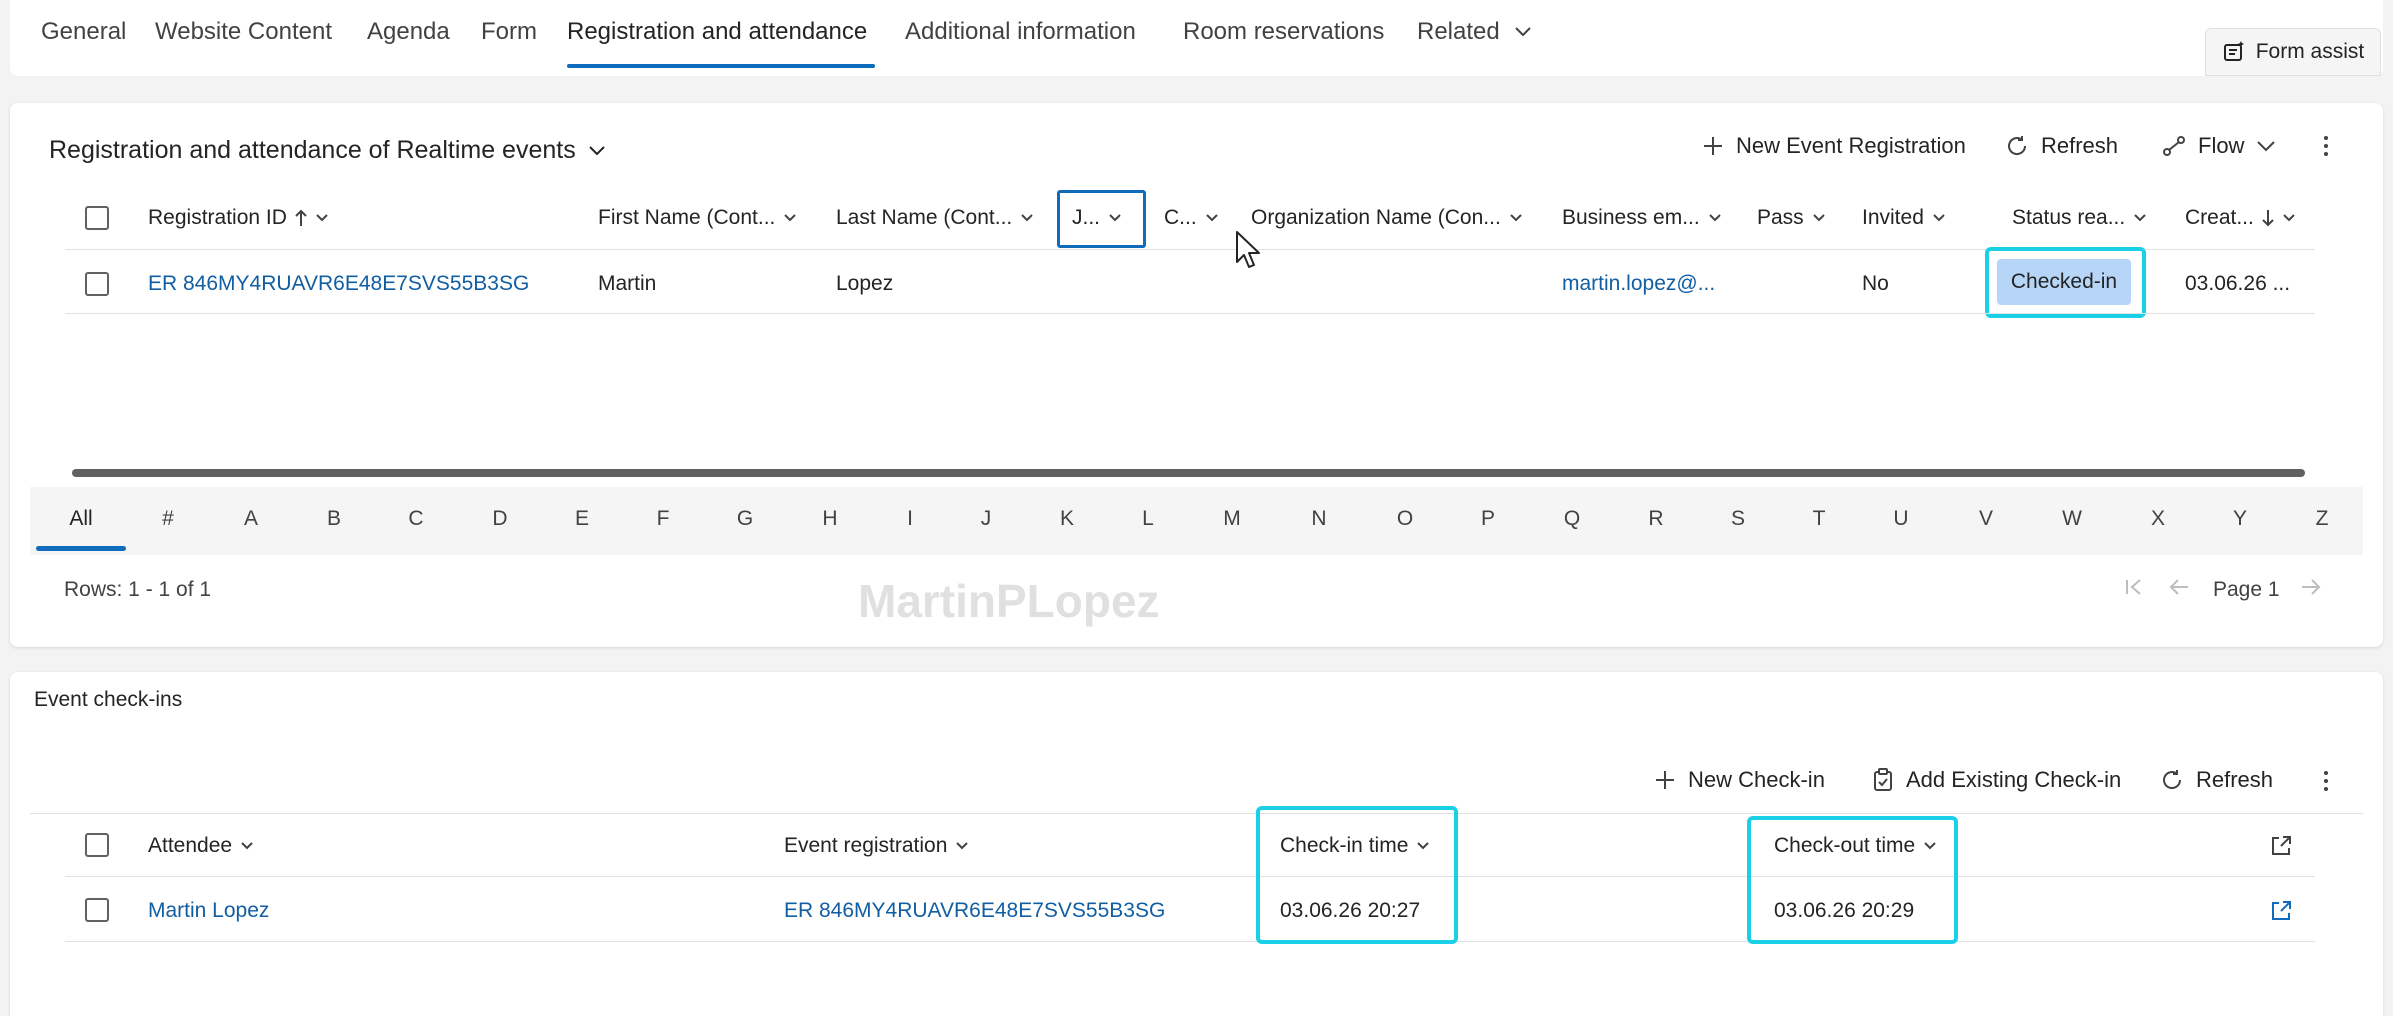  Describe the element at coordinates (168, 519) in the screenshot. I see `alphabet-filter-hash: #` at that location.